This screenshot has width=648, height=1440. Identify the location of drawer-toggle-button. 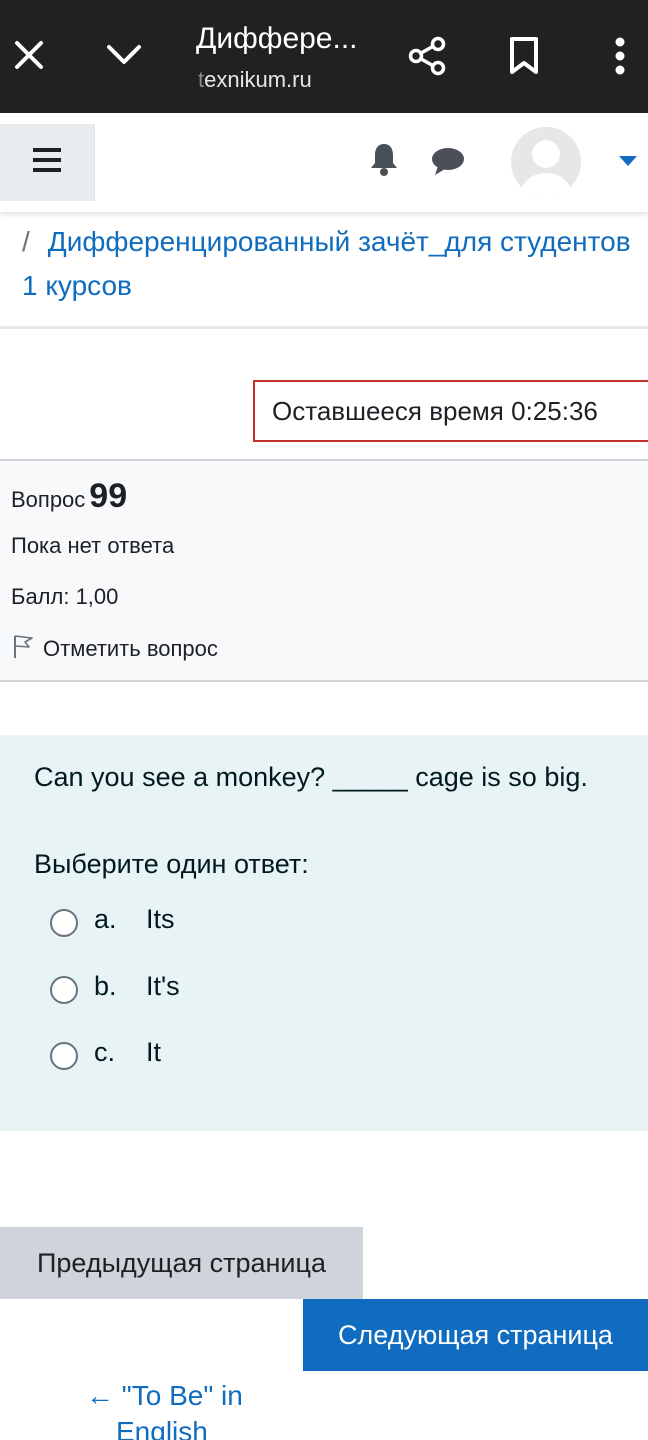
(47, 162).